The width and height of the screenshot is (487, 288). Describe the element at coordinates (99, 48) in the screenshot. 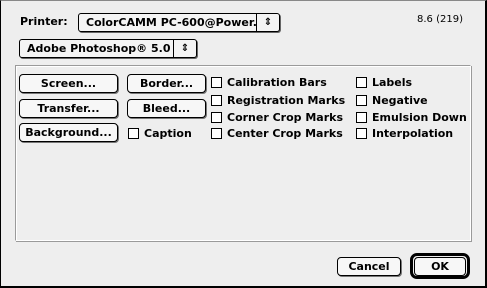

I see `app-popup-value: Adobe Photoshop® 5.0` at that location.